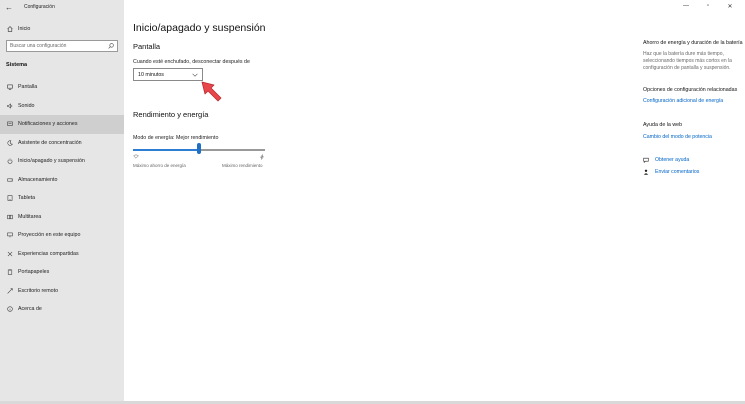 The width and height of the screenshot is (745, 404). I want to click on search-placeholder: Buscar una configuración, so click(38, 46).